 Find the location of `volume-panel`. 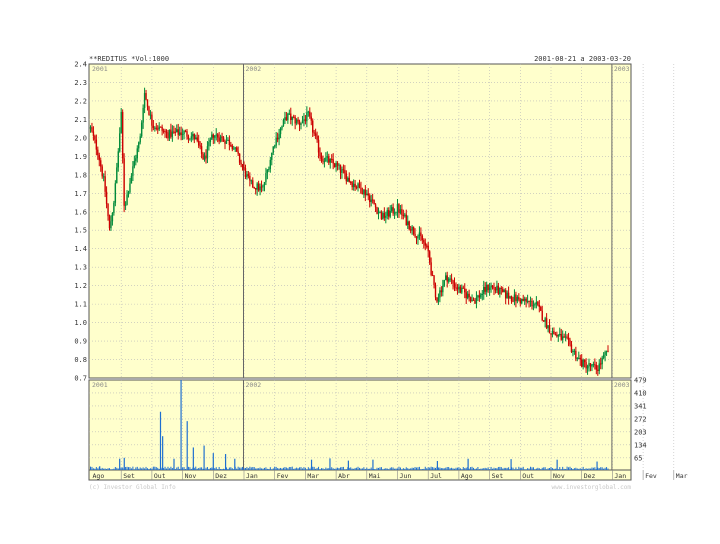

volume-panel is located at coordinates (360, 425).